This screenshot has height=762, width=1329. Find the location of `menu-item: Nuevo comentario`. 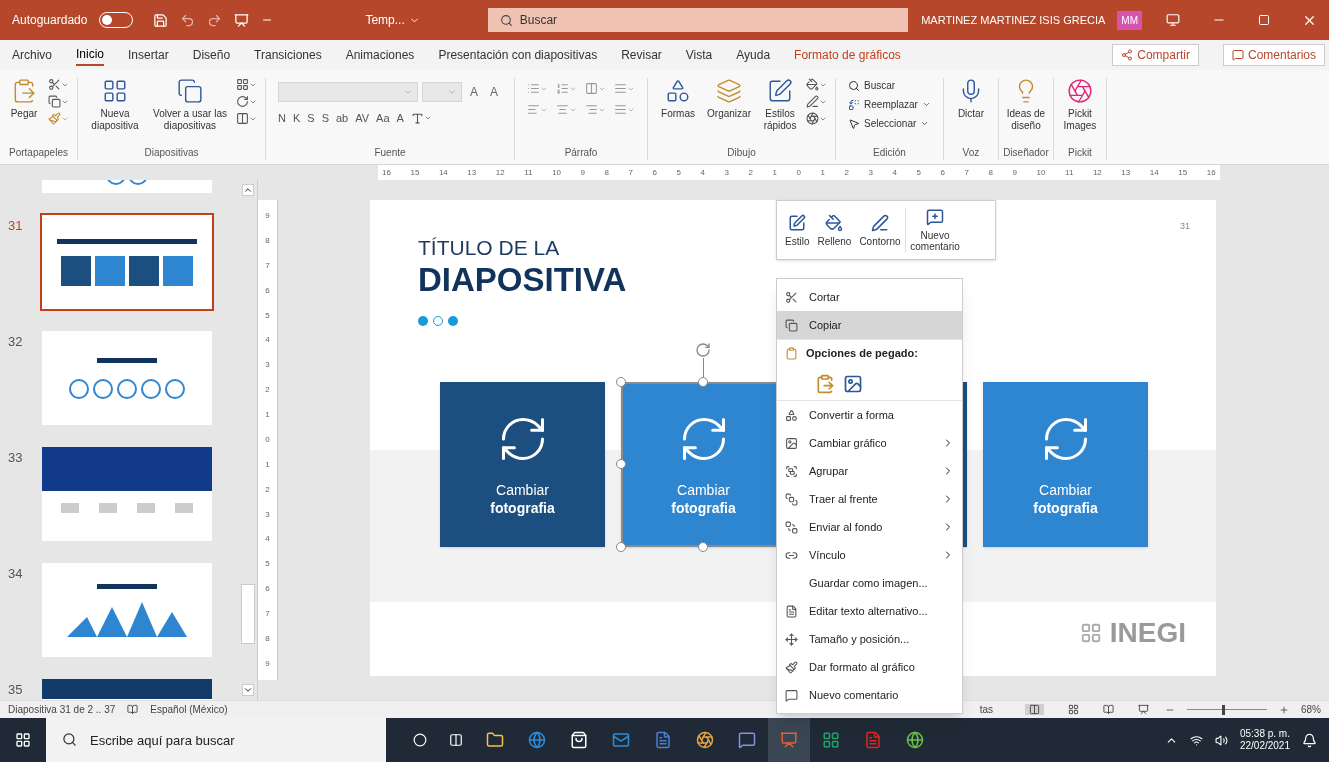

menu-item: Nuevo comentario is located at coordinates (869, 695).